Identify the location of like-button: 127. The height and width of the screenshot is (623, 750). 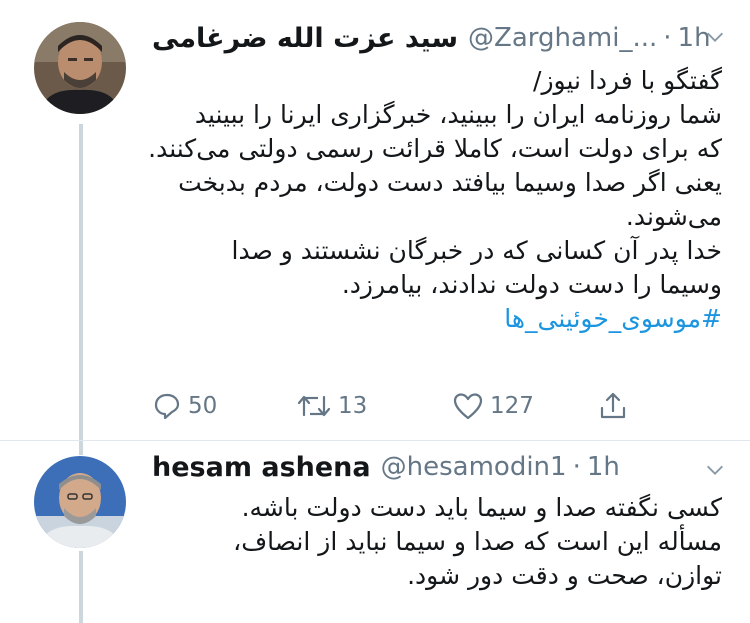
(493, 406).